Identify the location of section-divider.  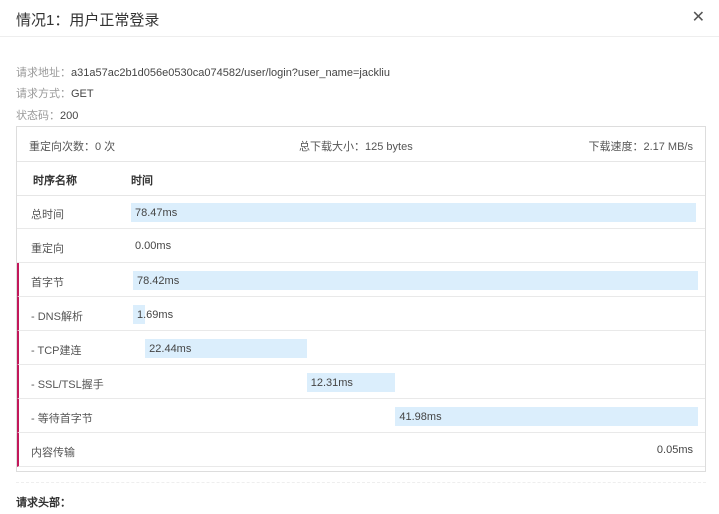
(361, 482).